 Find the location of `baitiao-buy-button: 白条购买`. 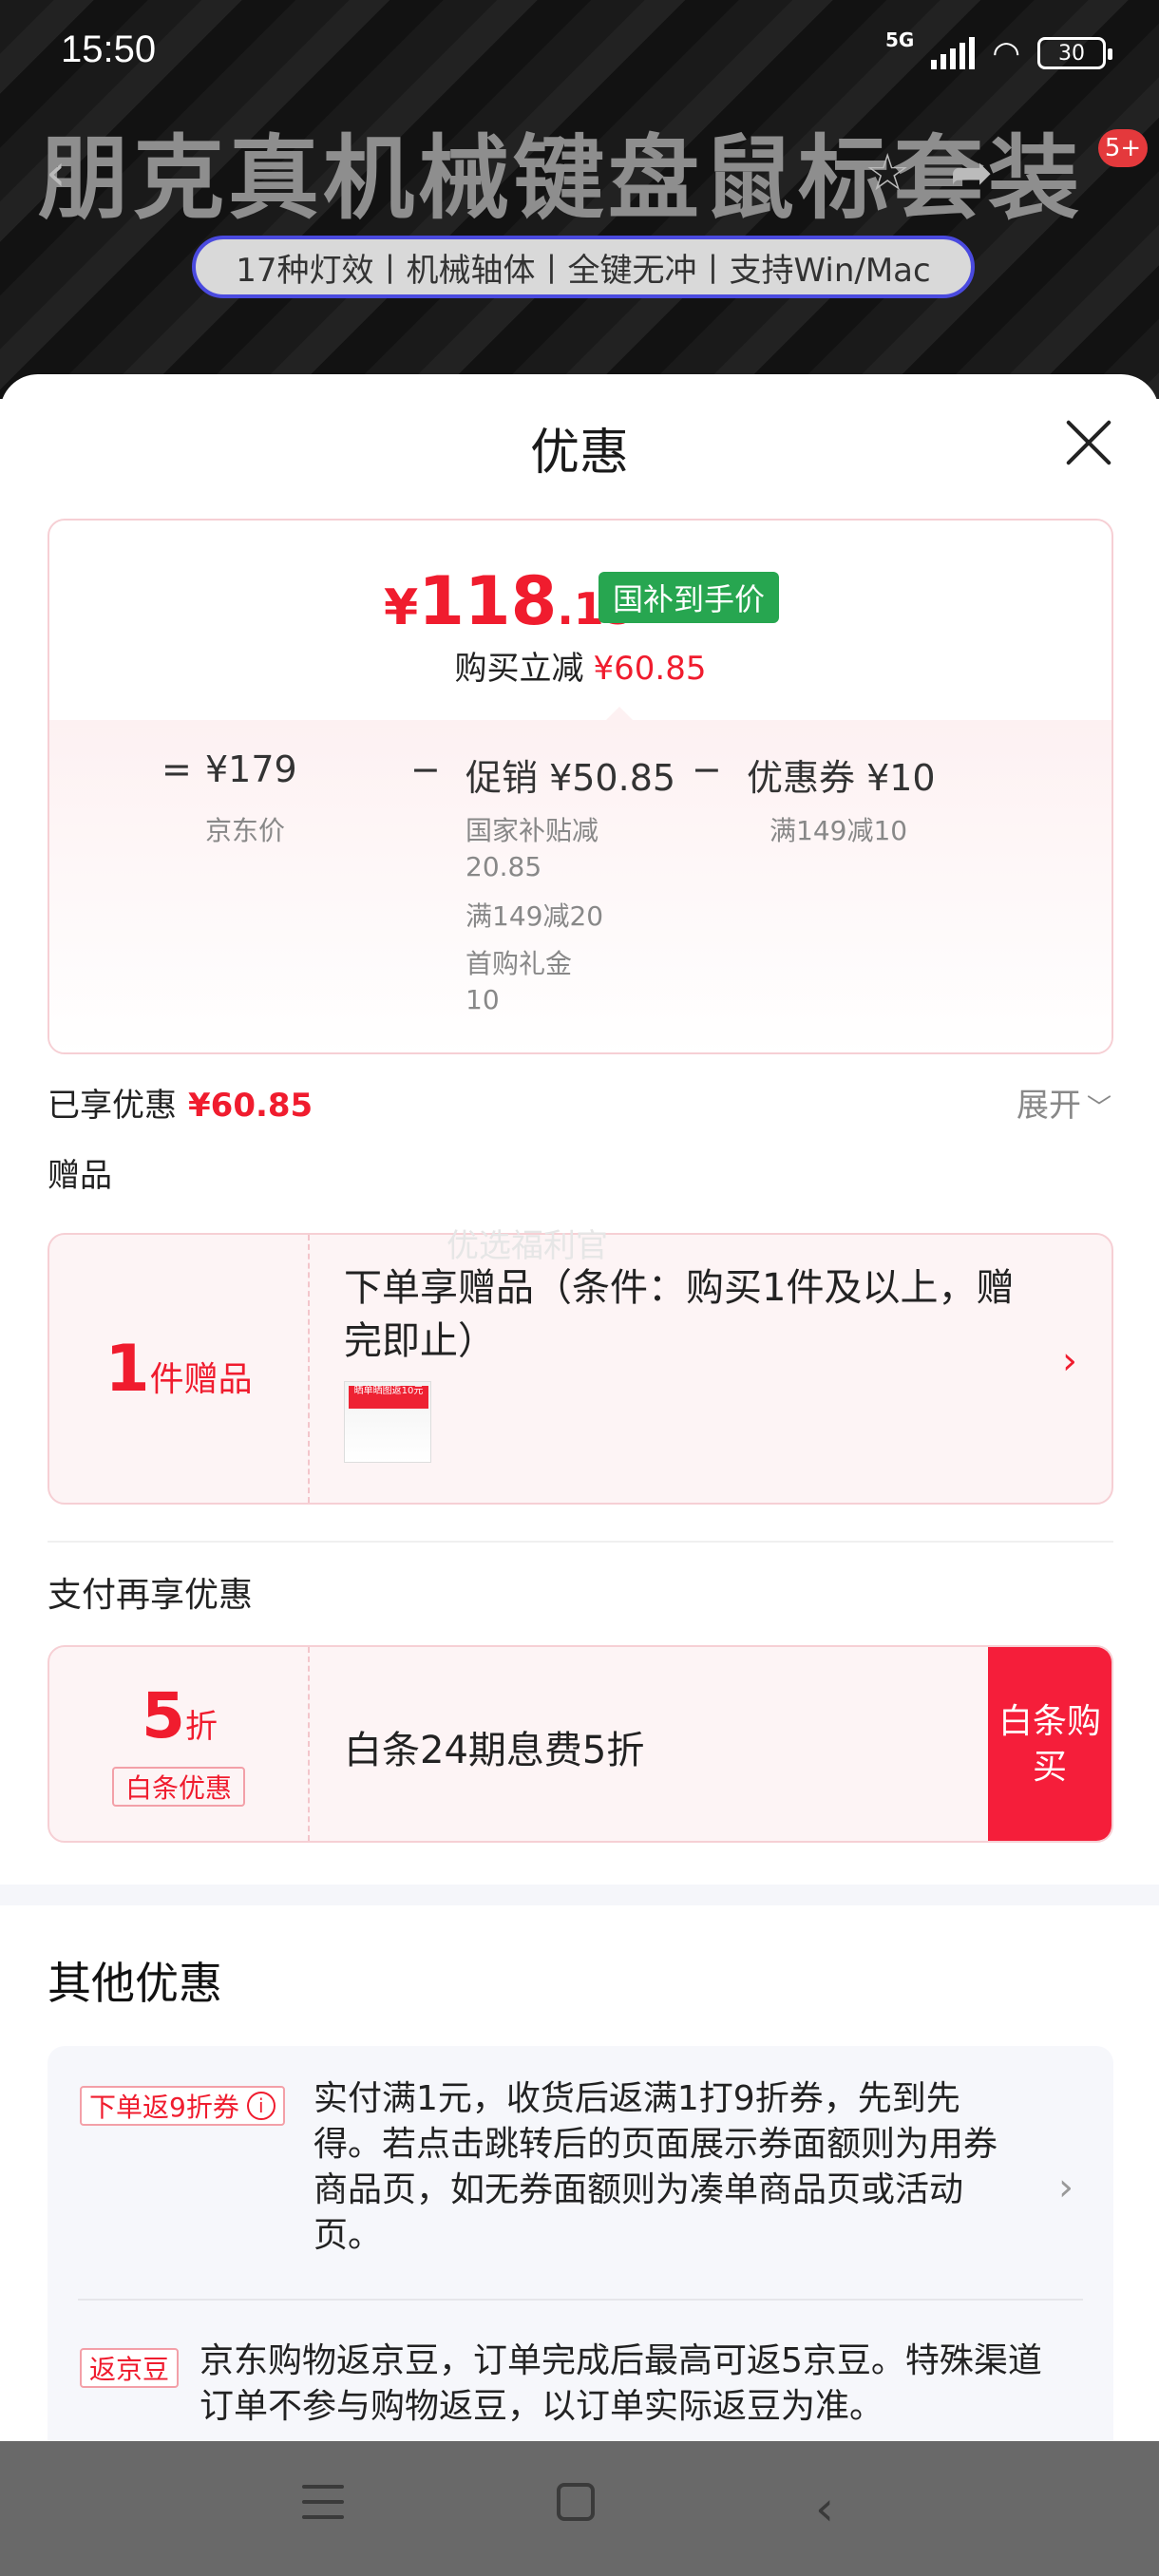

baitiao-buy-button: 白条购买 is located at coordinates (1050, 1744).